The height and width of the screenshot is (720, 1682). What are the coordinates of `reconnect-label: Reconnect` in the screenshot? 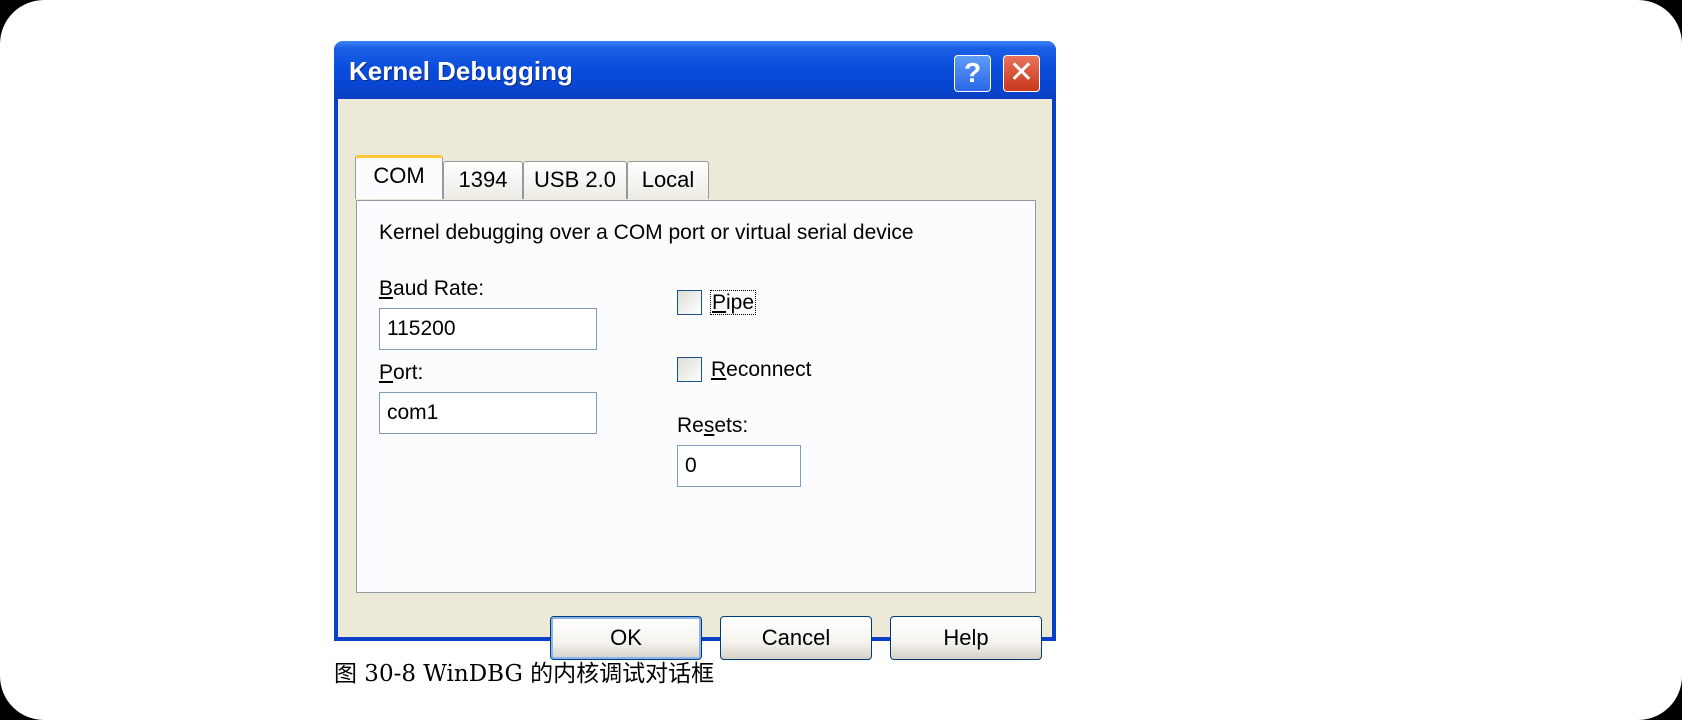 It's located at (761, 370).